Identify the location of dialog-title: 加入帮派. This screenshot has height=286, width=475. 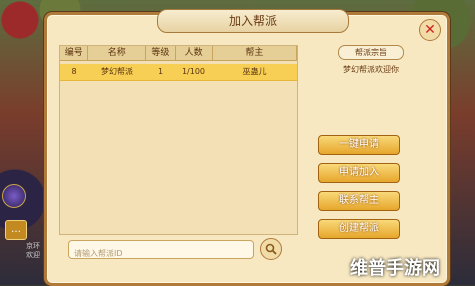
(253, 21).